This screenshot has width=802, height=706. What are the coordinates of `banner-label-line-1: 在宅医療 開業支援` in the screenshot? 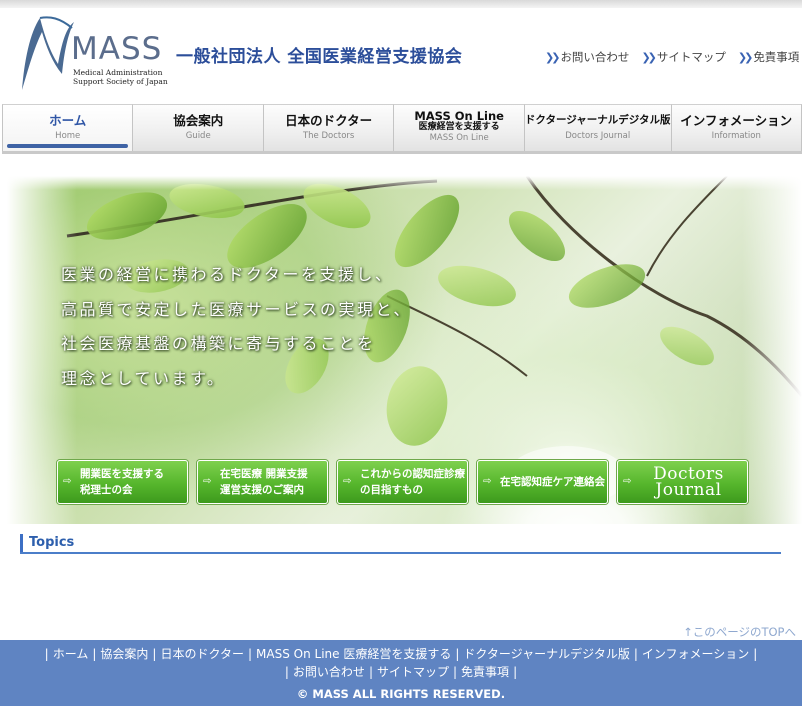 It's located at (264, 474).